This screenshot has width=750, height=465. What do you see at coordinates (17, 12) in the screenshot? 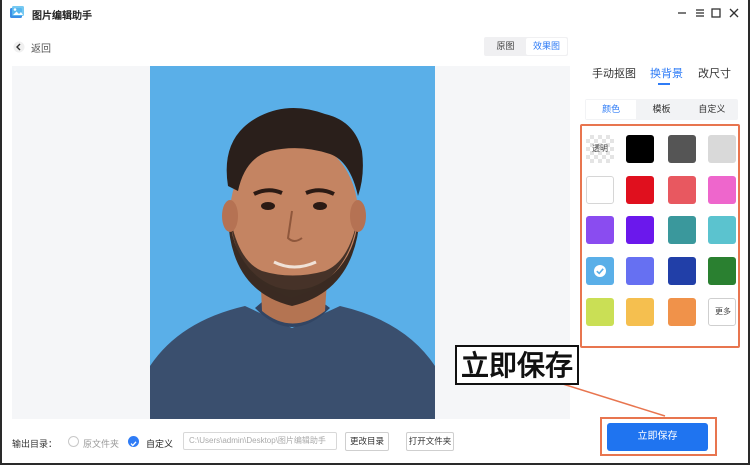
I see `app-logo-icon` at bounding box center [17, 12].